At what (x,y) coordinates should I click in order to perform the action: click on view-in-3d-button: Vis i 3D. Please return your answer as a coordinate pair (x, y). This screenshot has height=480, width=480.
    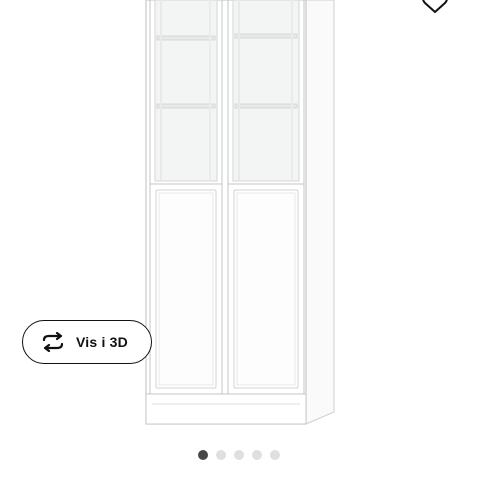
    Looking at the image, I should click on (87, 342).